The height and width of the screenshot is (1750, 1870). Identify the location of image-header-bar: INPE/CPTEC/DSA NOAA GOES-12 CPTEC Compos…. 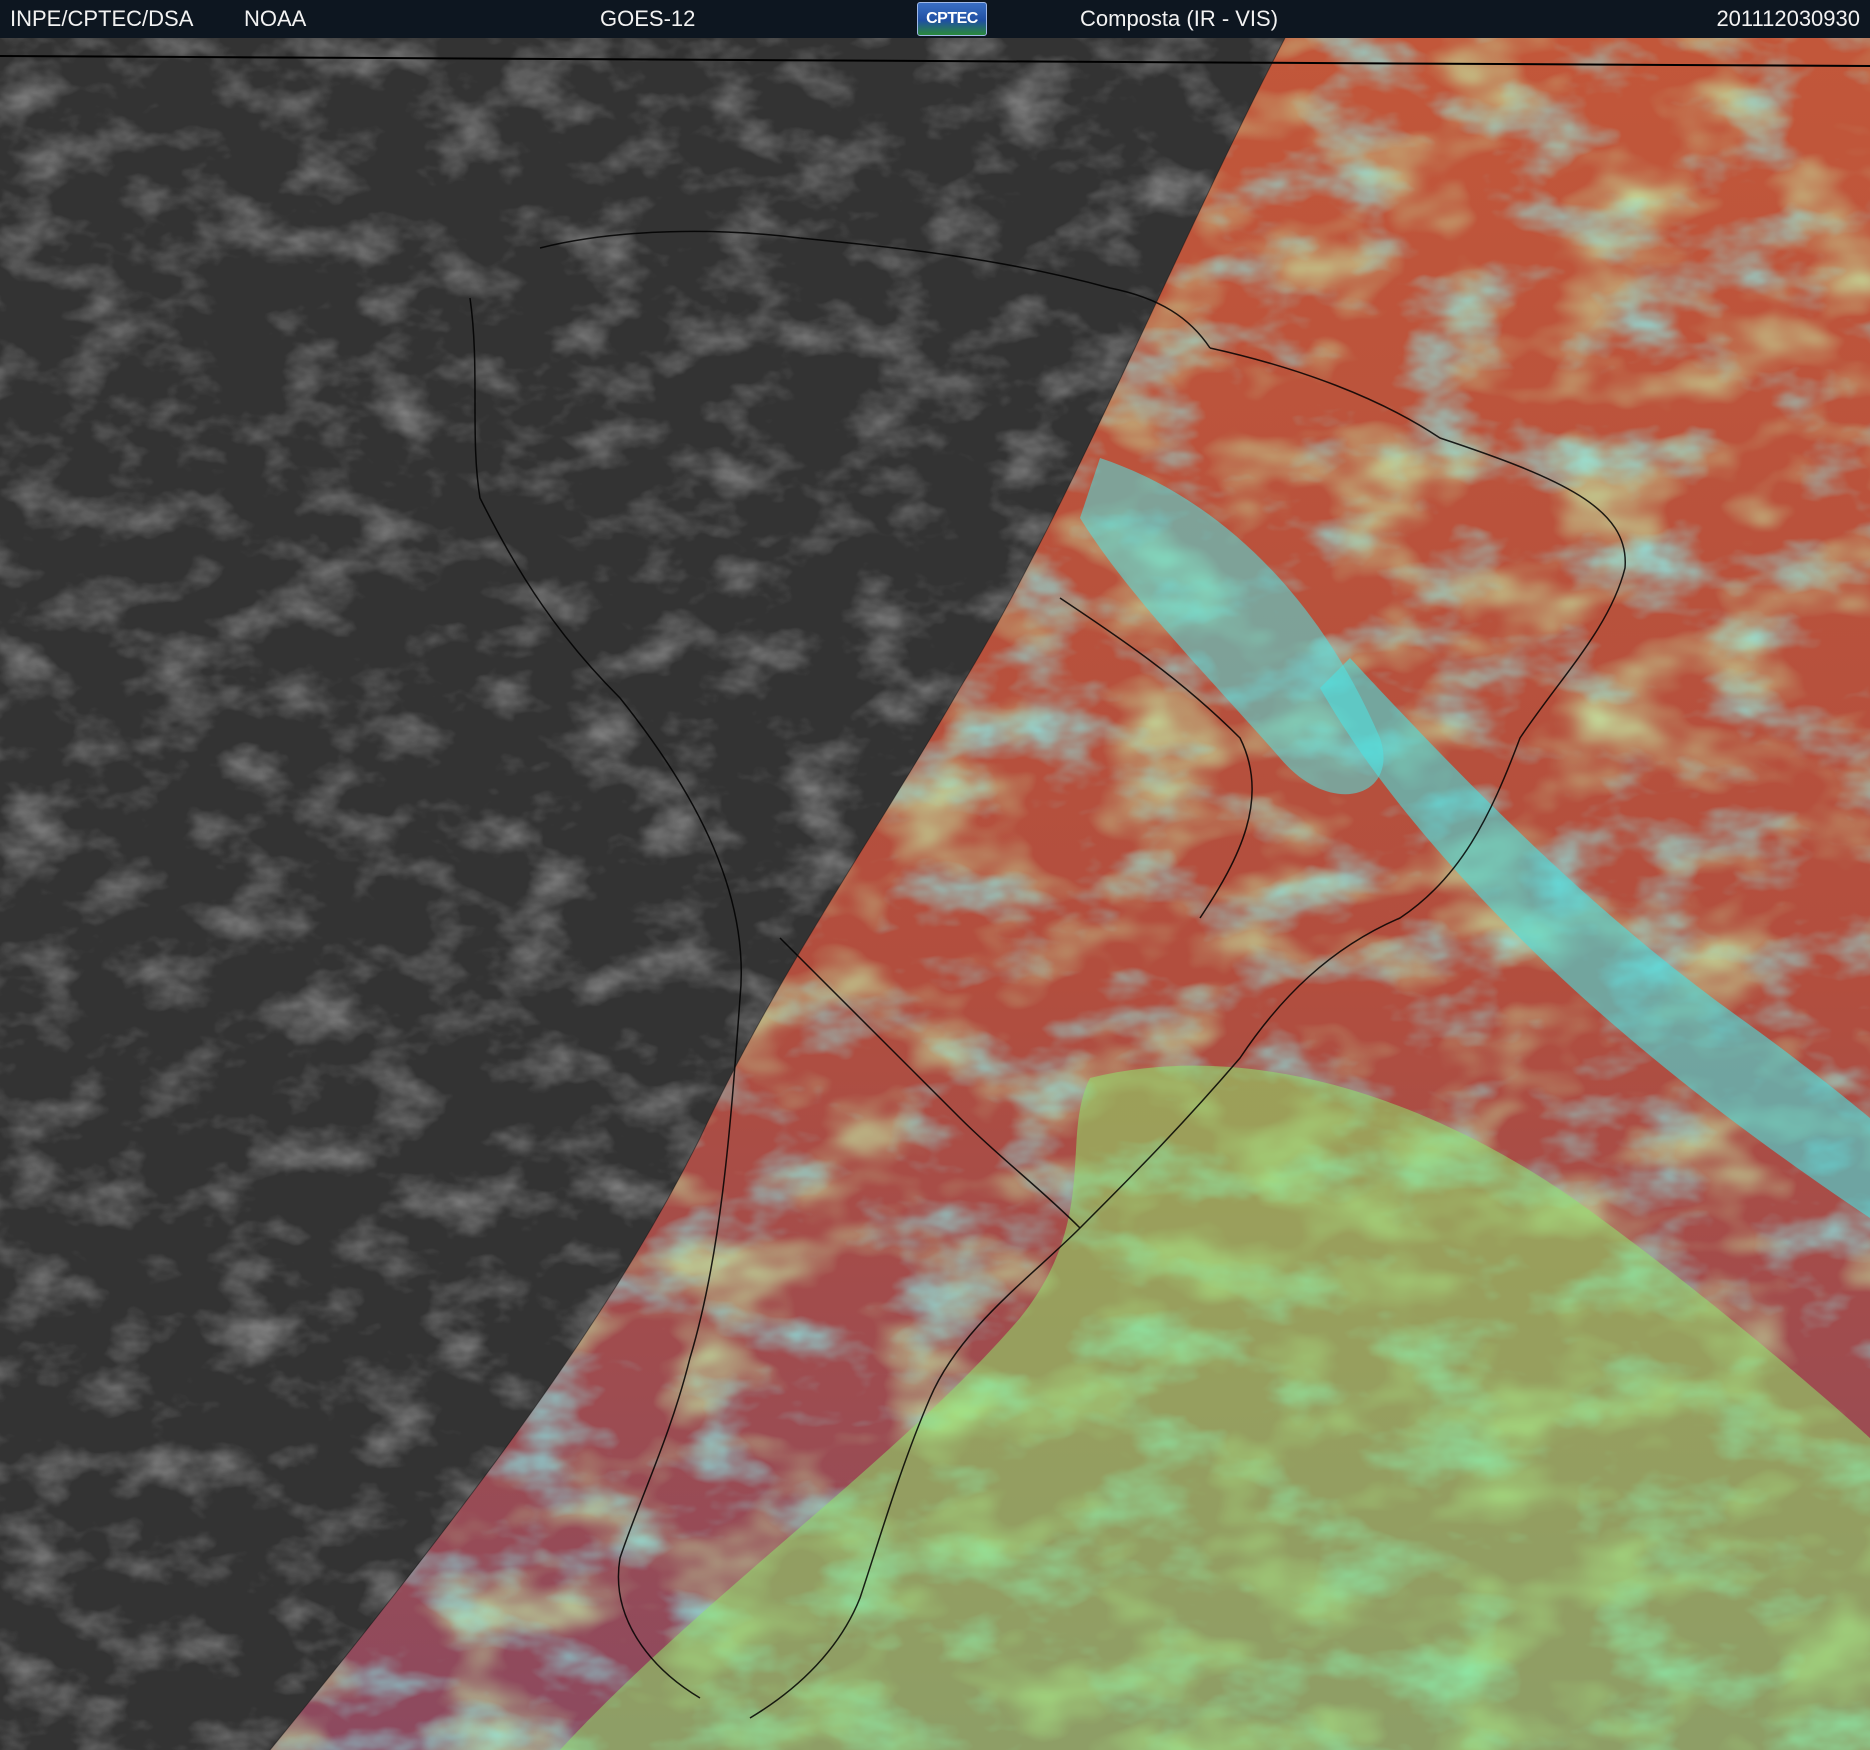
(935, 19).